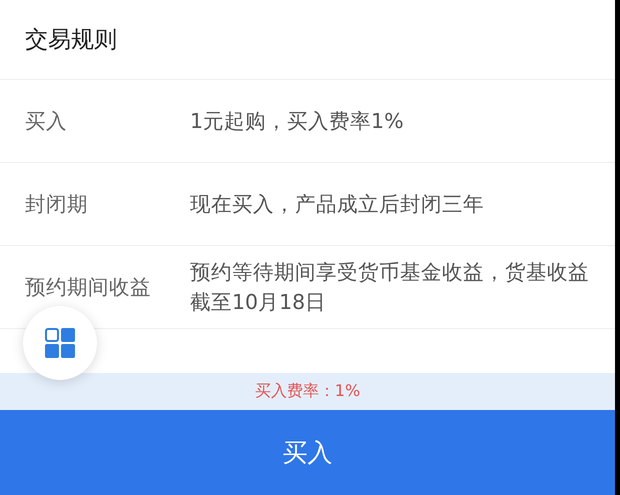  What do you see at coordinates (337, 204) in the screenshot?
I see `rule-value: 现在买入，产品成立后封闭三年` at bounding box center [337, 204].